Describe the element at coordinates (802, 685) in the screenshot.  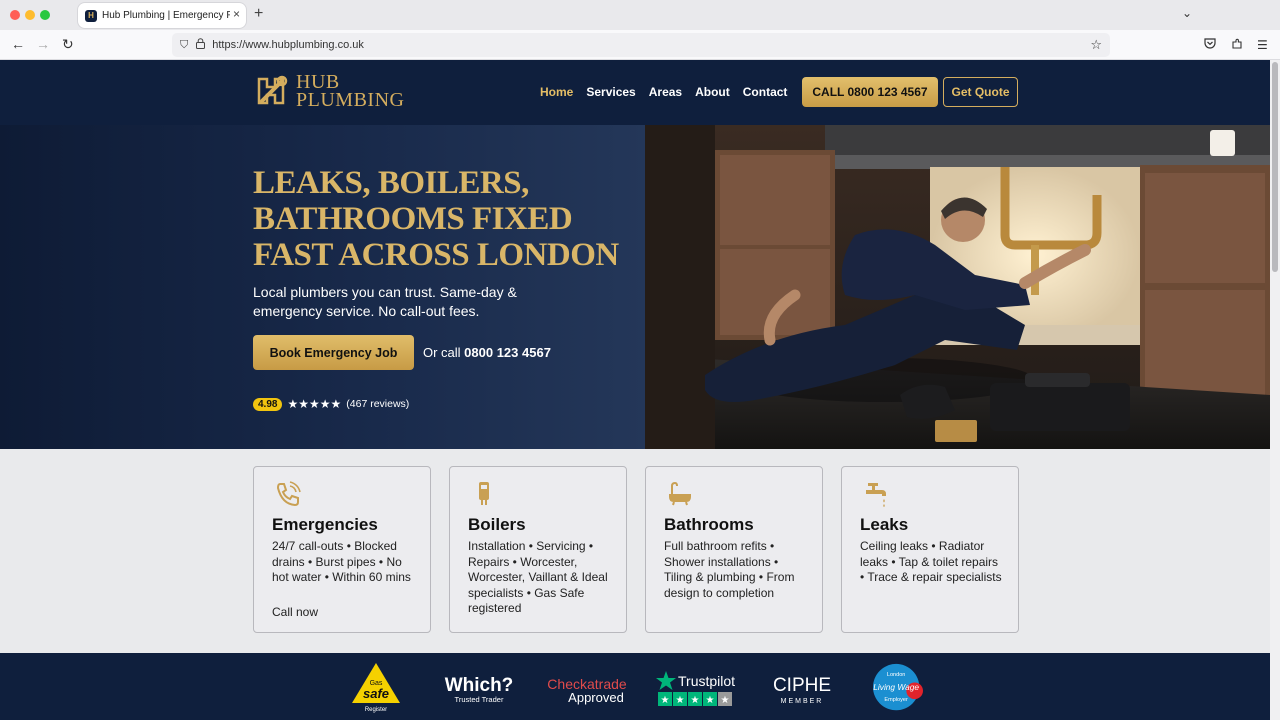
I see `svg-text: CIPHE` at that location.